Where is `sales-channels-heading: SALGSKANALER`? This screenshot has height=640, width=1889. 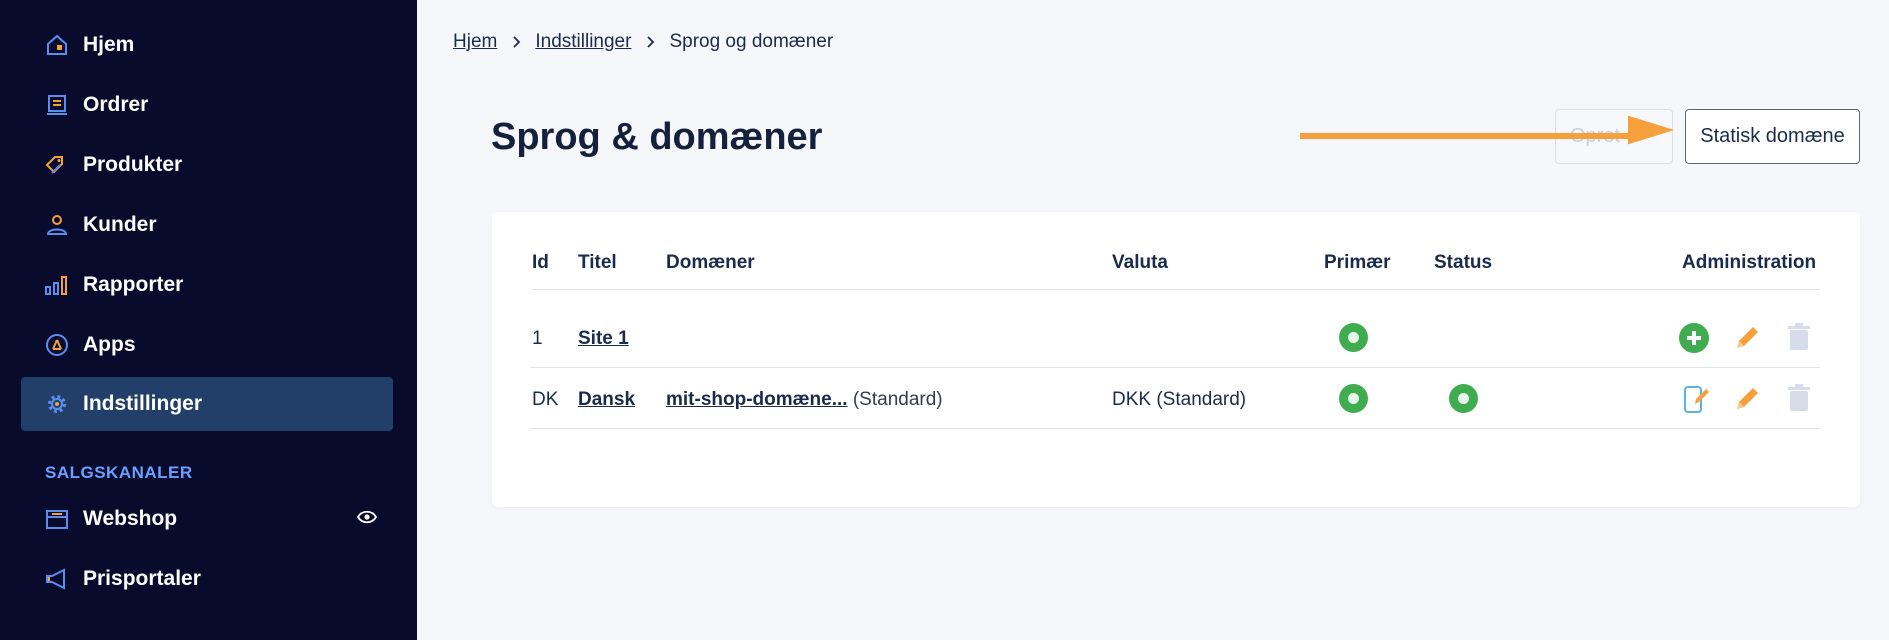
sales-channels-heading: SALGSKANALER is located at coordinates (119, 472).